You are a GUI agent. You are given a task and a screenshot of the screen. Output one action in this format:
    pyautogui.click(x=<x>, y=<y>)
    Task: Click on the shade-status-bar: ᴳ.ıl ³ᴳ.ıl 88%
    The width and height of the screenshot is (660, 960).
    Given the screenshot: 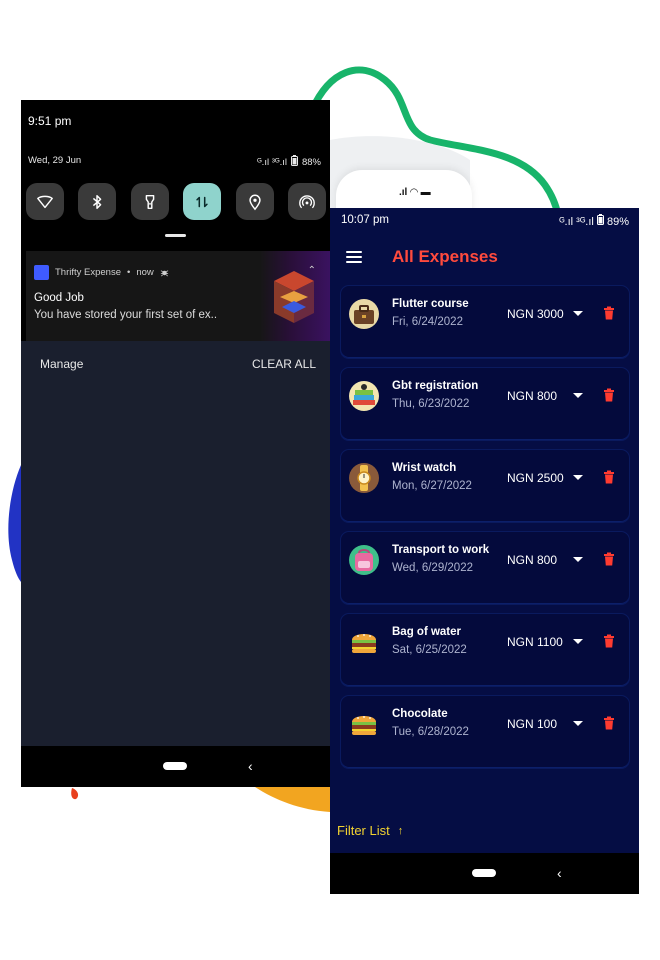 What is the action you would take?
    pyautogui.click(x=289, y=162)
    